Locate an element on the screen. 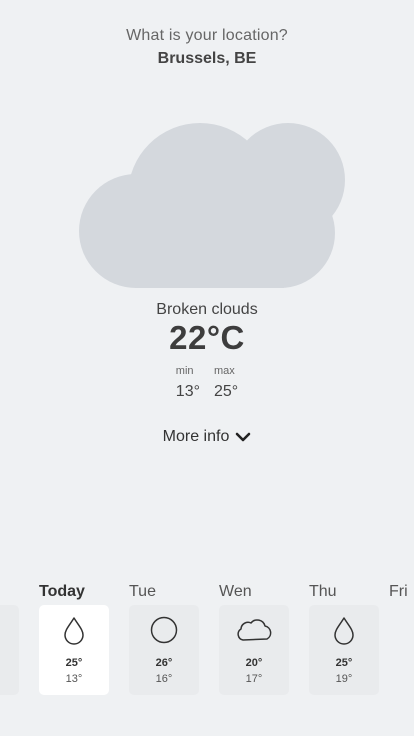  forecast-min: 17° is located at coordinates (254, 679).